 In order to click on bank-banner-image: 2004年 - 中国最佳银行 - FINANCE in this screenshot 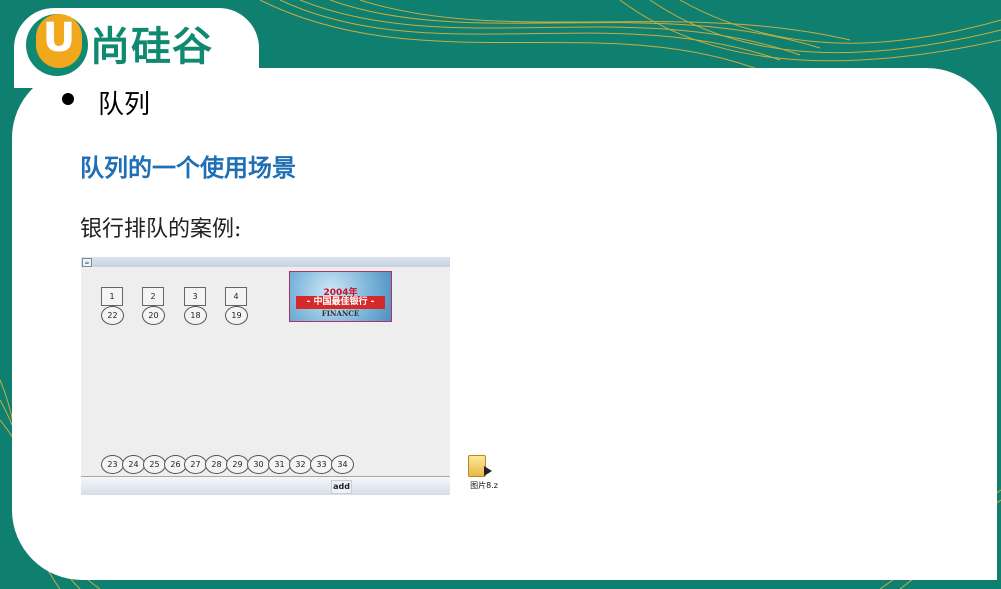, I will do `click(340, 296)`.